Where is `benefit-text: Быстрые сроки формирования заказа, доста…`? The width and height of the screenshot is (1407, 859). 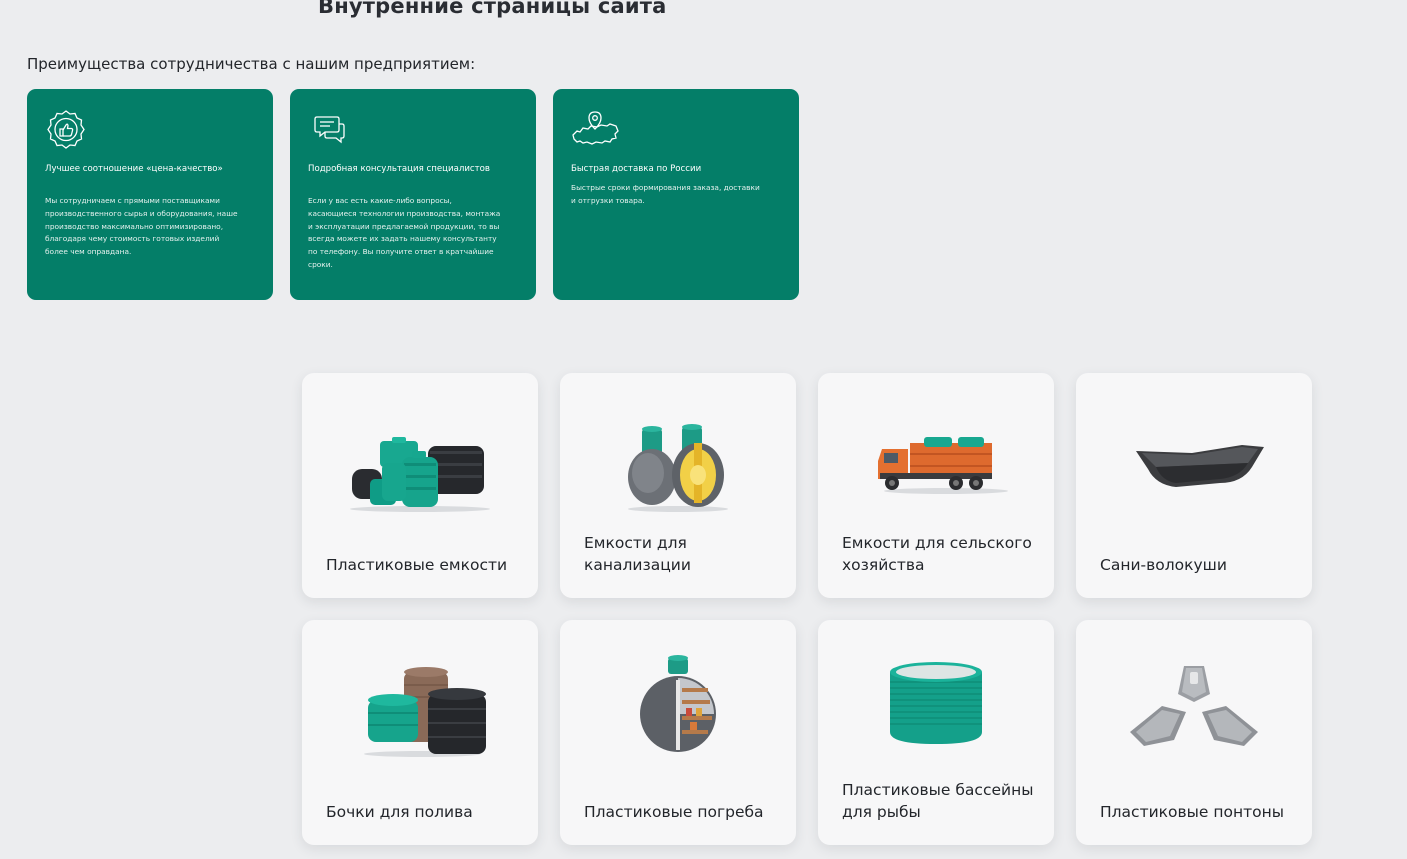 benefit-text: Быстрые сроки формирования заказа, доста… is located at coordinates (665, 194).